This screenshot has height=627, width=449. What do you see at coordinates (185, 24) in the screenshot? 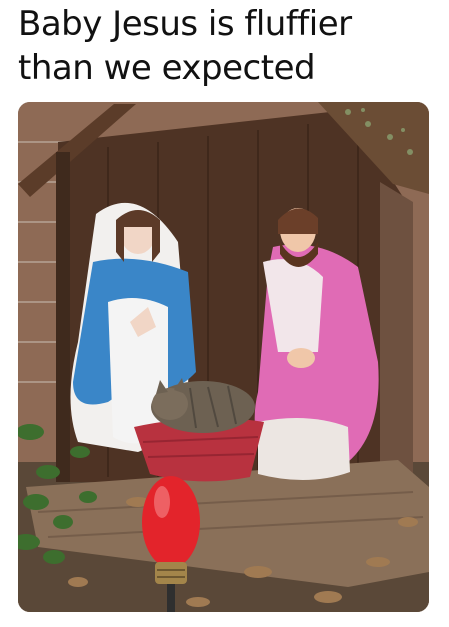
I see `caption-line-1: Baby Jesus is fluffier` at bounding box center [185, 24].